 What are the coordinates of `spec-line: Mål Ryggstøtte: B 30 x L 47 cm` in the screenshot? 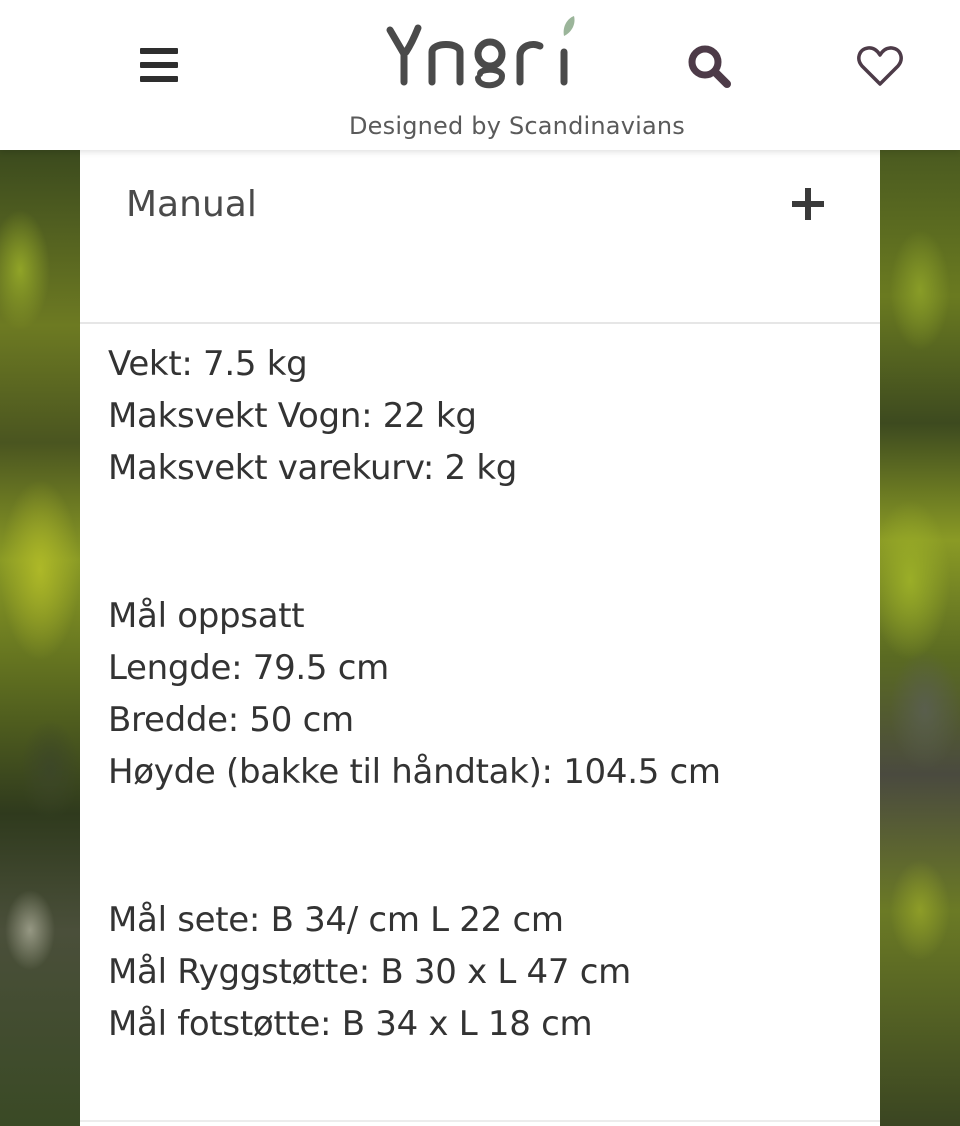 It's located at (369, 972).